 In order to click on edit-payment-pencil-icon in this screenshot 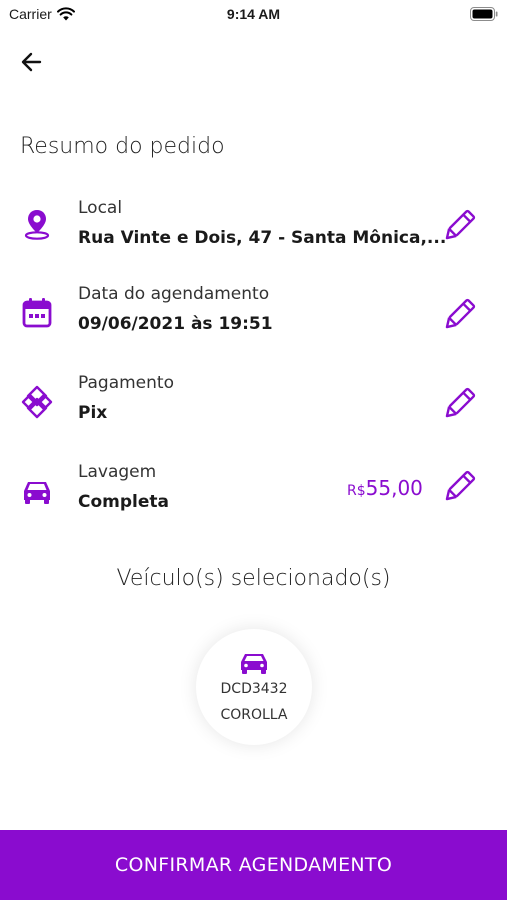, I will do `click(459, 404)`.